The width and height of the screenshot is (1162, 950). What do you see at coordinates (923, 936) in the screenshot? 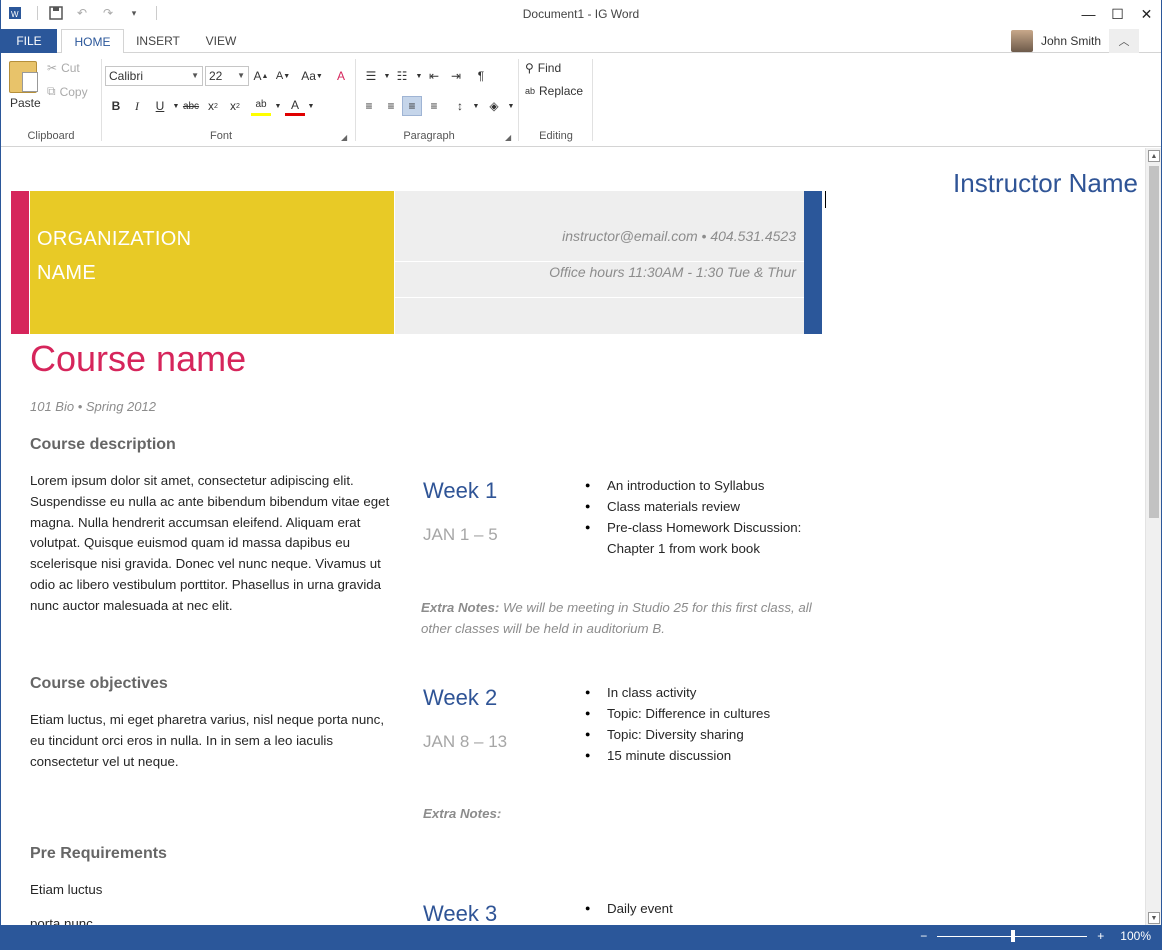
I see `zoom-out-button: −` at bounding box center [923, 936].